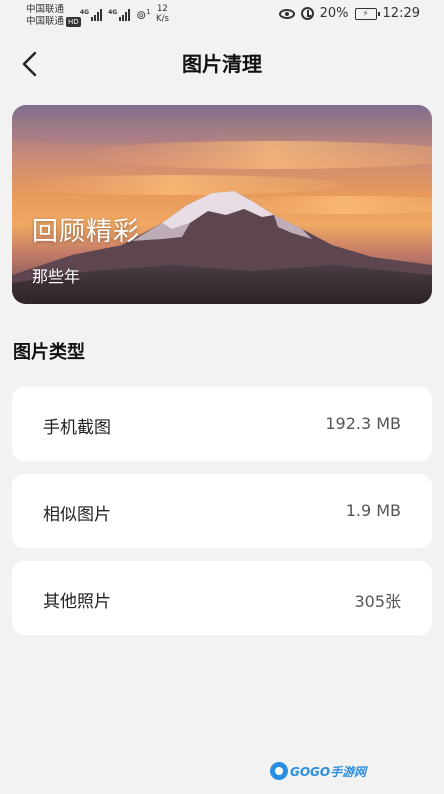 The width and height of the screenshot is (444, 794). I want to click on item-label: 其他照片, so click(77, 602).